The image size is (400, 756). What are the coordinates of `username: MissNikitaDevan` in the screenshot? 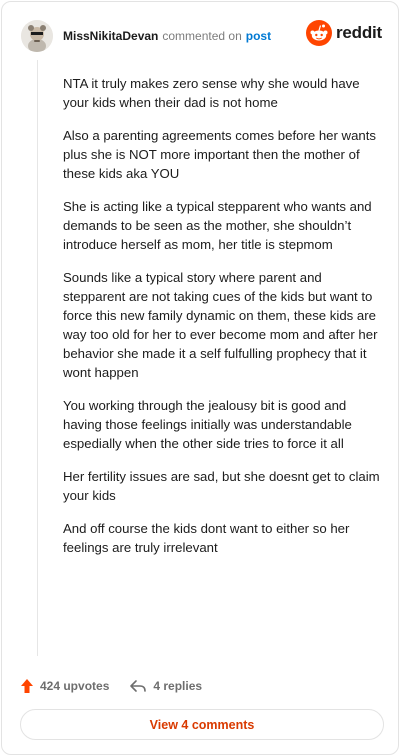 It's located at (110, 36).